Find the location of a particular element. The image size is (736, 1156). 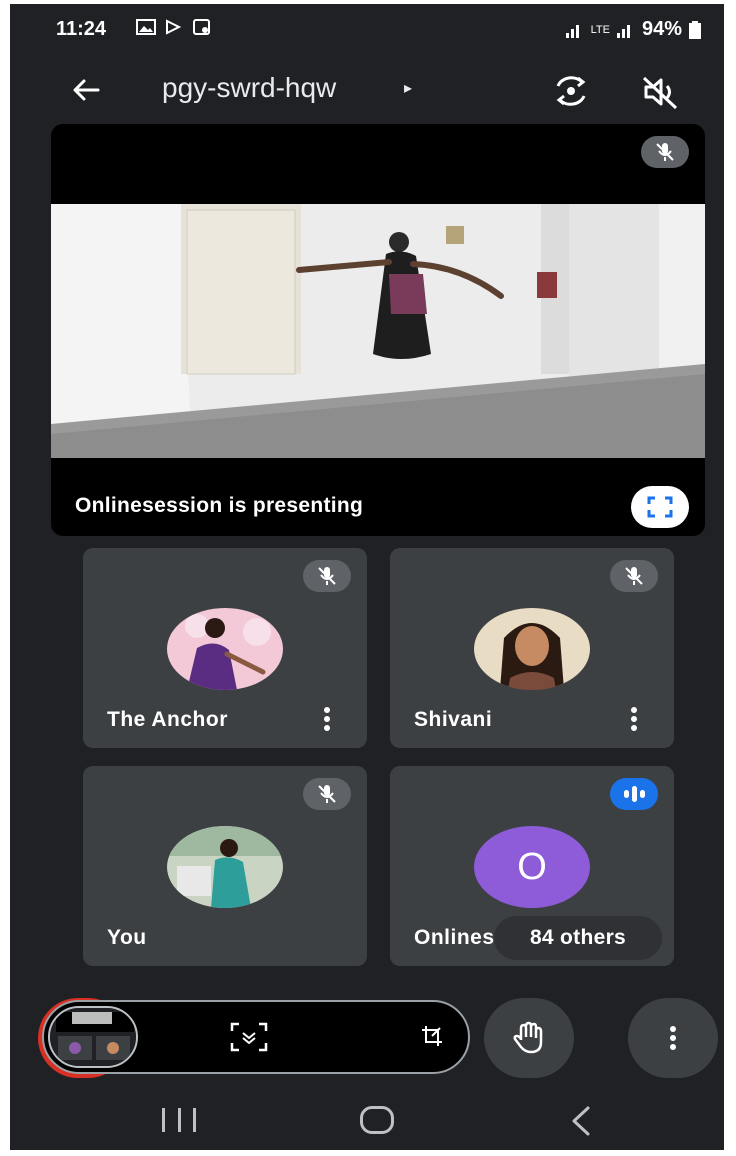

raise-hand-button is located at coordinates (529, 1038).